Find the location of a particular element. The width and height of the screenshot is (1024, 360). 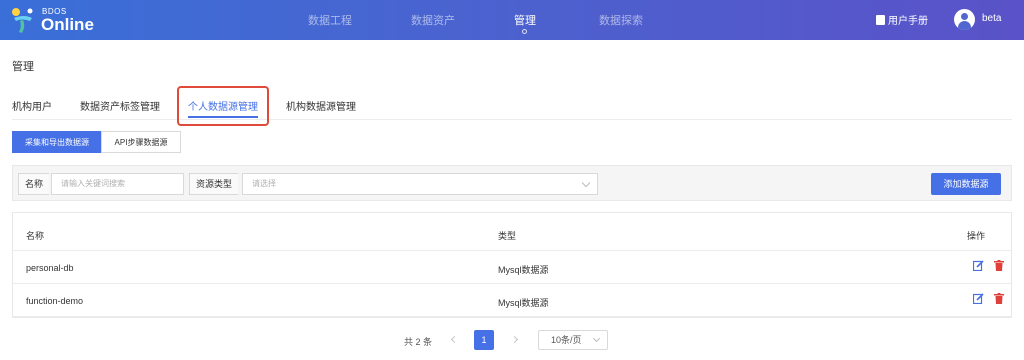

table-row: function-demo Mysql数据源 is located at coordinates (512, 300).